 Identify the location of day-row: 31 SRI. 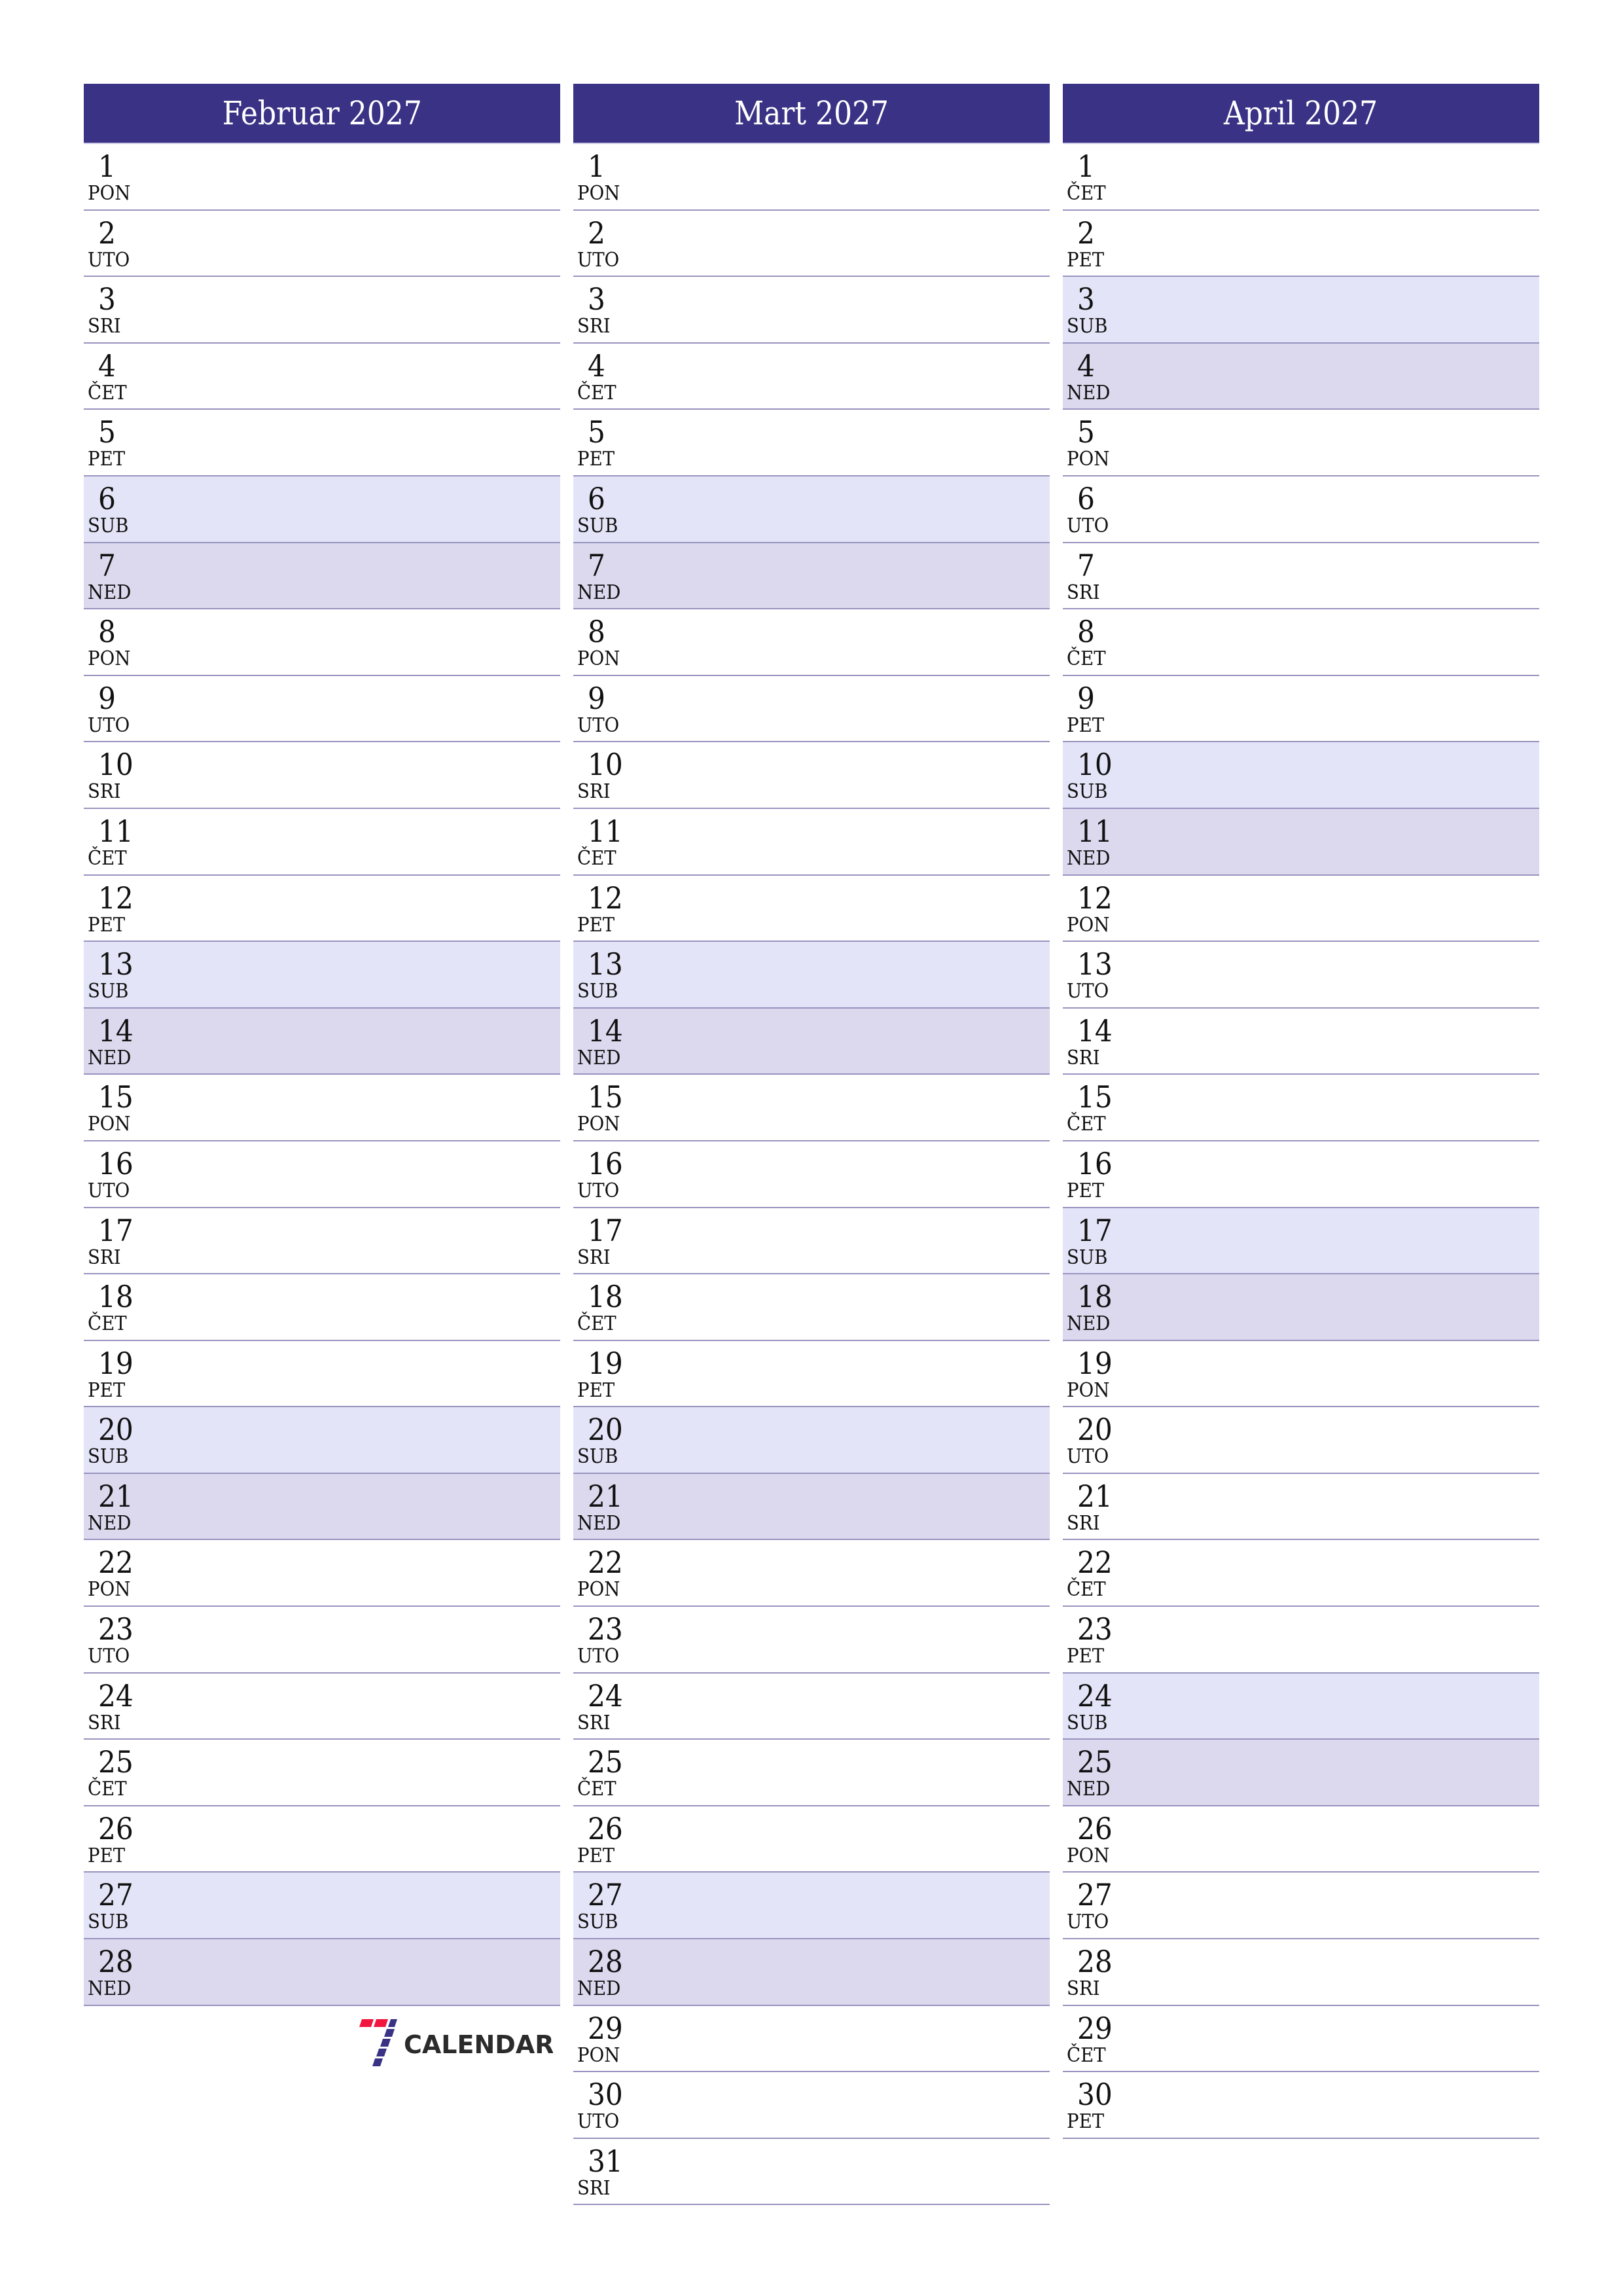
(811, 2172).